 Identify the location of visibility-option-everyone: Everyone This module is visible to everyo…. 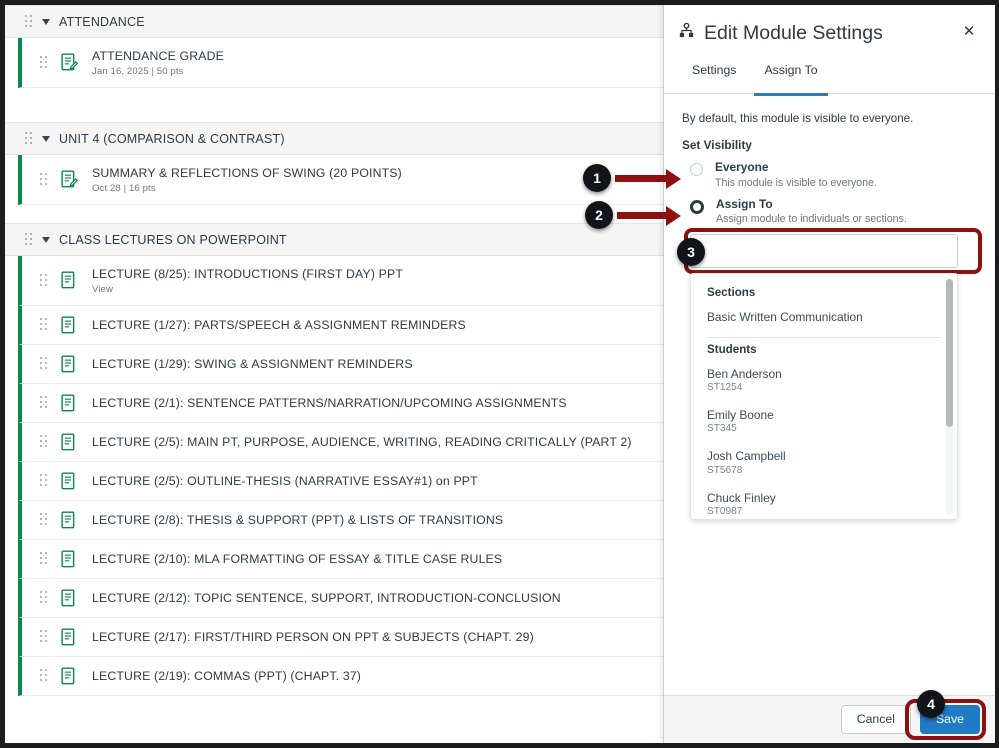
(829, 174).